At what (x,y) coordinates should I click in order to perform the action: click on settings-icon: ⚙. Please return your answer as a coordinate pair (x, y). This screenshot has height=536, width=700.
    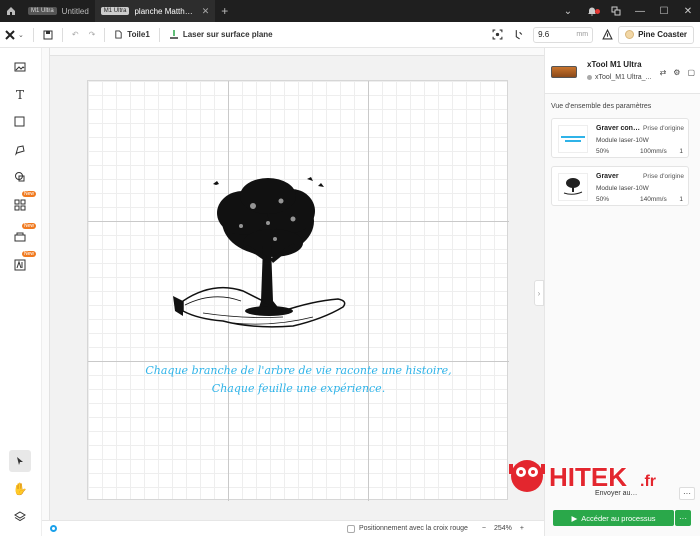
    Looking at the image, I should click on (676, 72).